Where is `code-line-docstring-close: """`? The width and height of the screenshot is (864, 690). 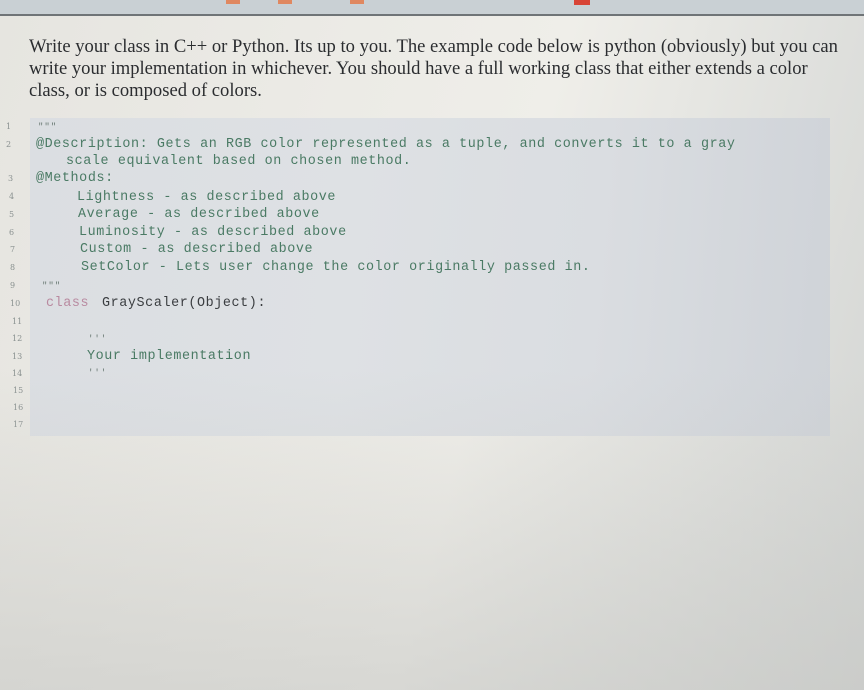
code-line-docstring-close: """ is located at coordinates (52, 286).